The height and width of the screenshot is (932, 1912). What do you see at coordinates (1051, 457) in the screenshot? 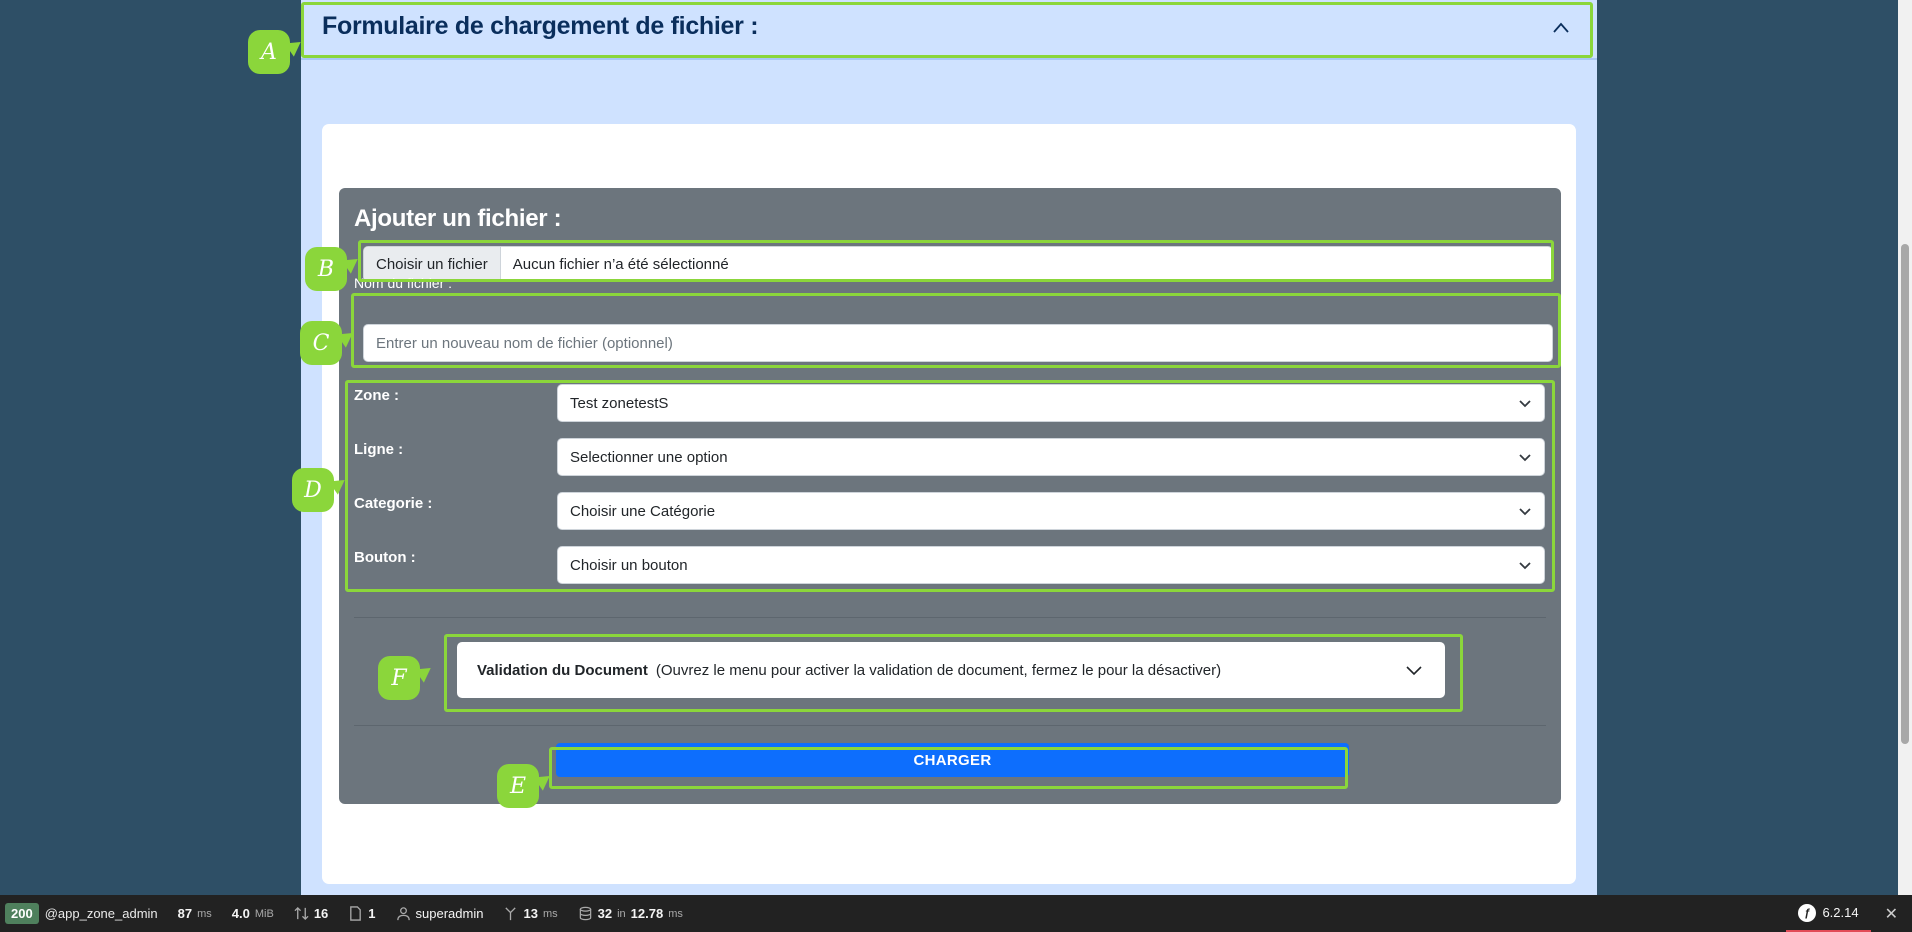
I see `ligne-select: Selectionner une option` at bounding box center [1051, 457].